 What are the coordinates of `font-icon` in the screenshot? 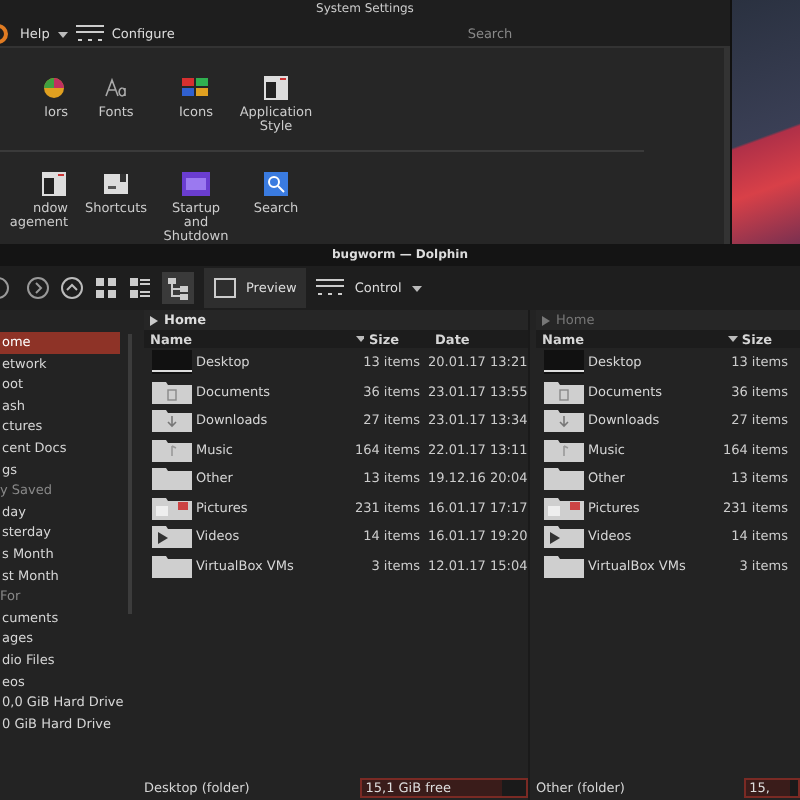 It's located at (116, 88).